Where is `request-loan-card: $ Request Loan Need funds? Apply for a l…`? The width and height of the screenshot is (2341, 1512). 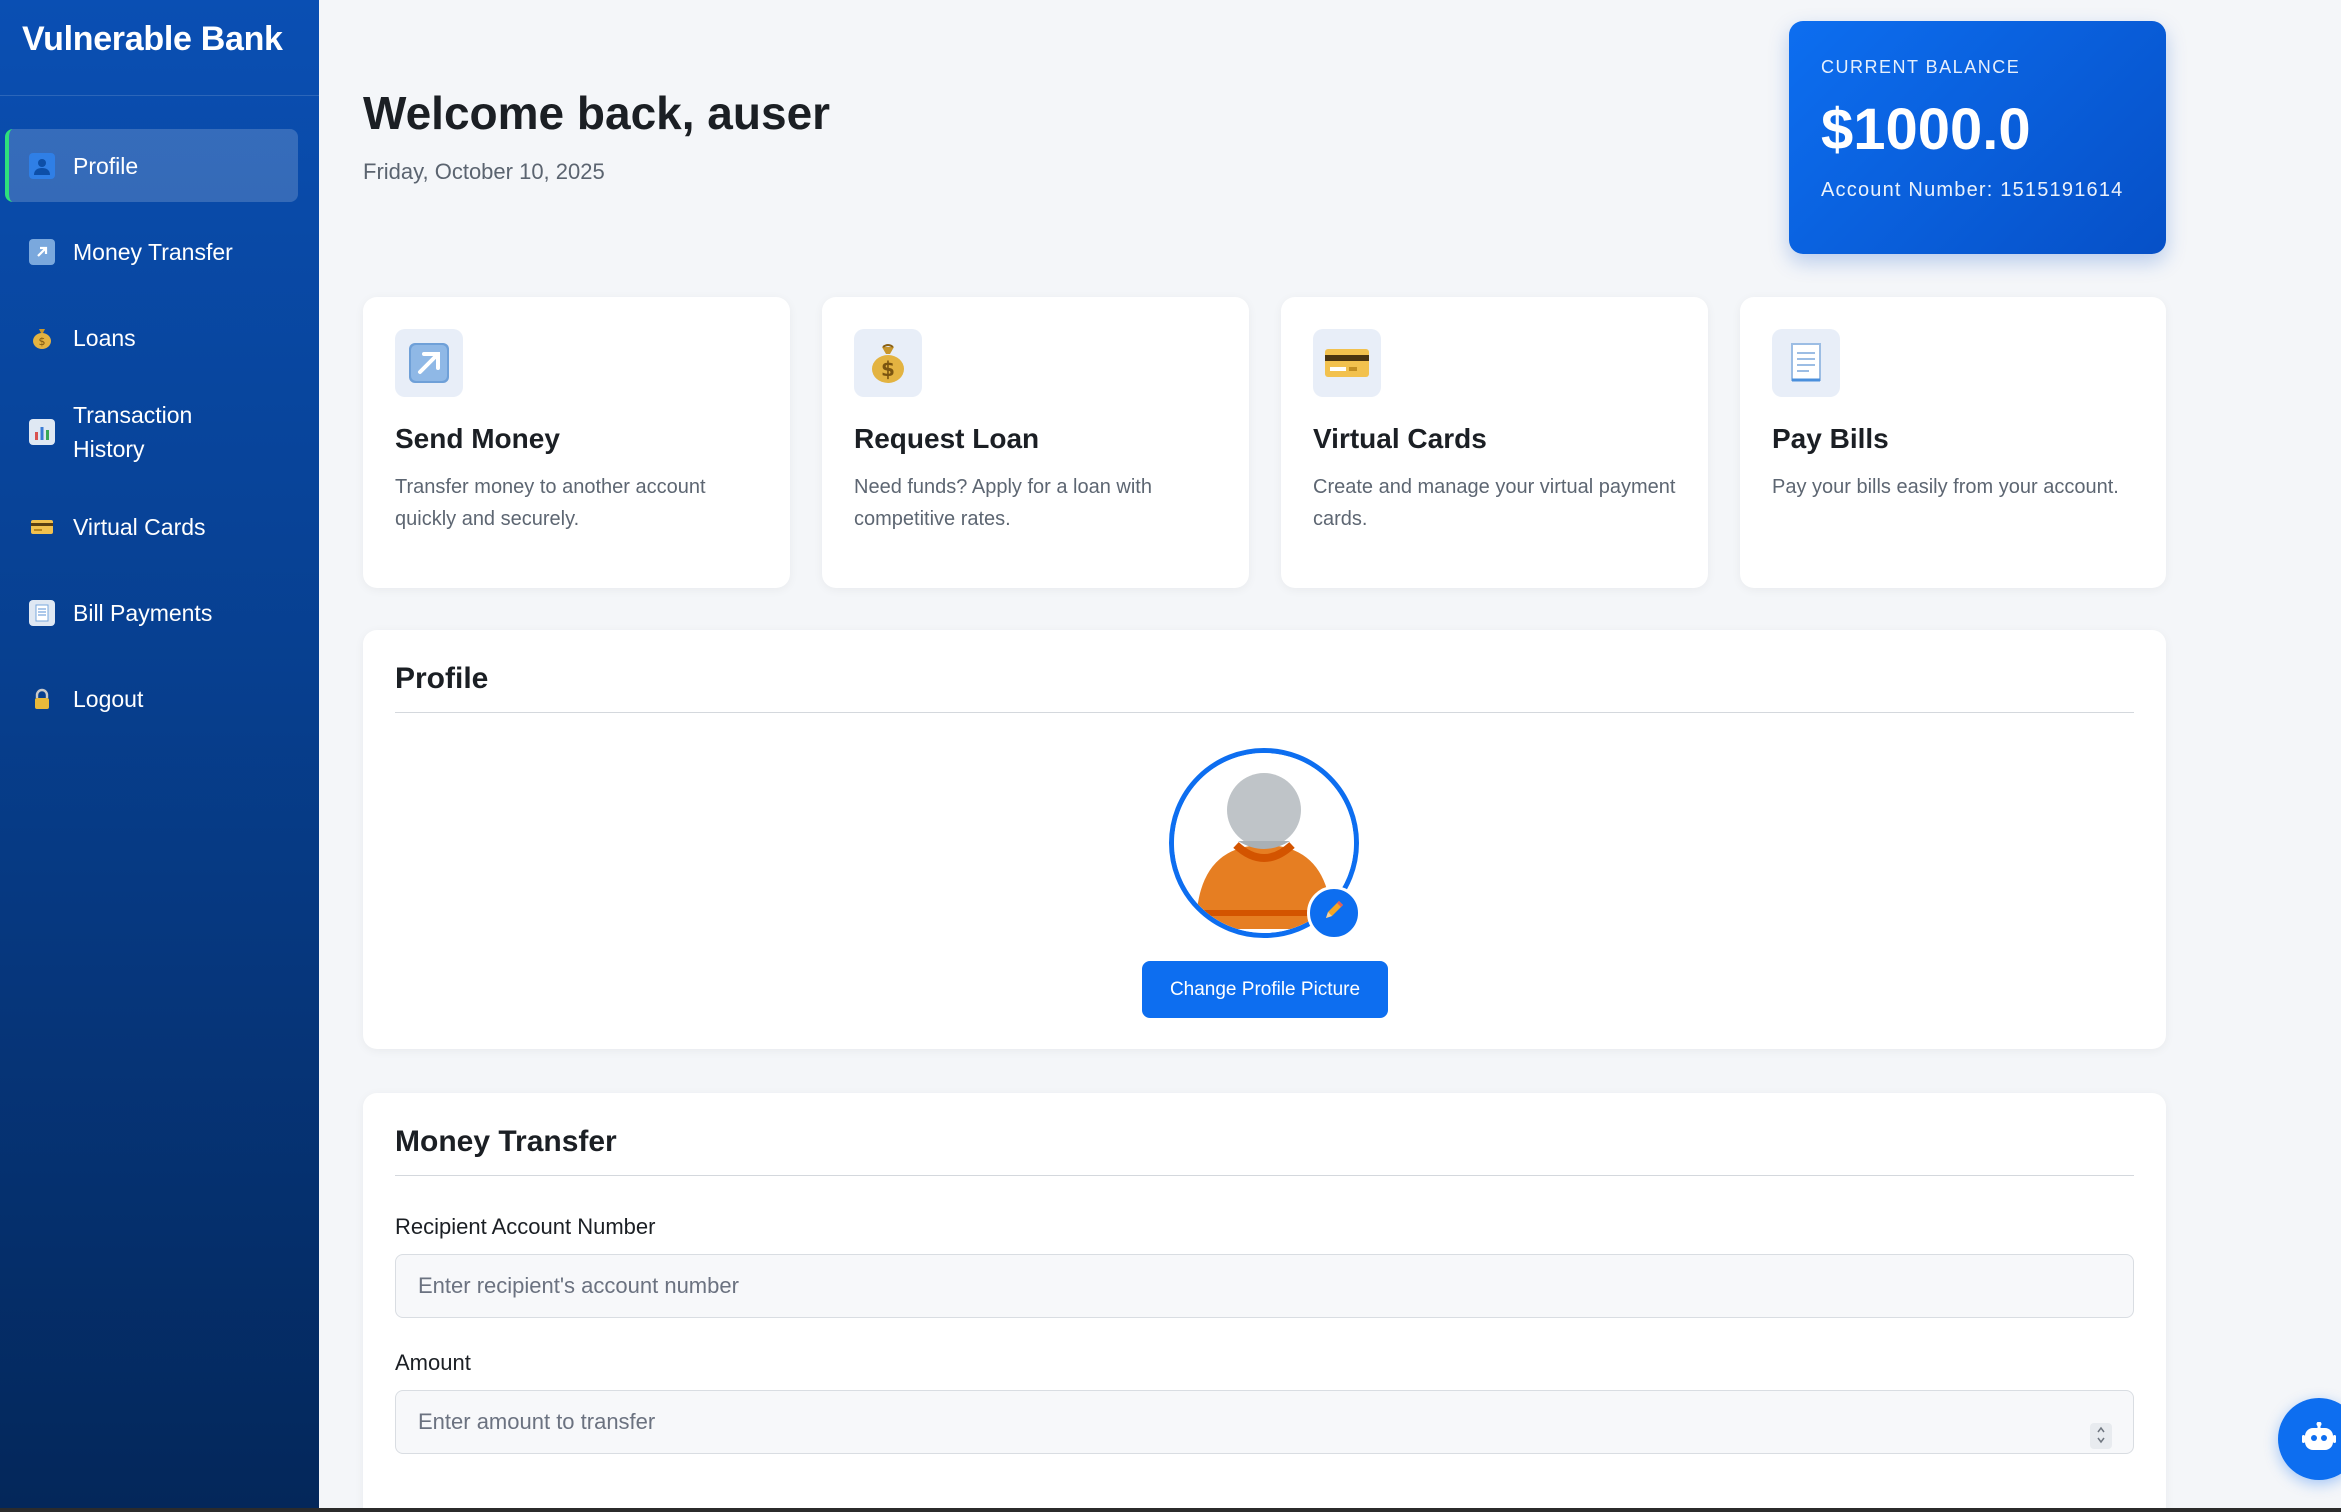
request-loan-card: $ Request Loan Need funds? Apply for a l… is located at coordinates (1035, 442).